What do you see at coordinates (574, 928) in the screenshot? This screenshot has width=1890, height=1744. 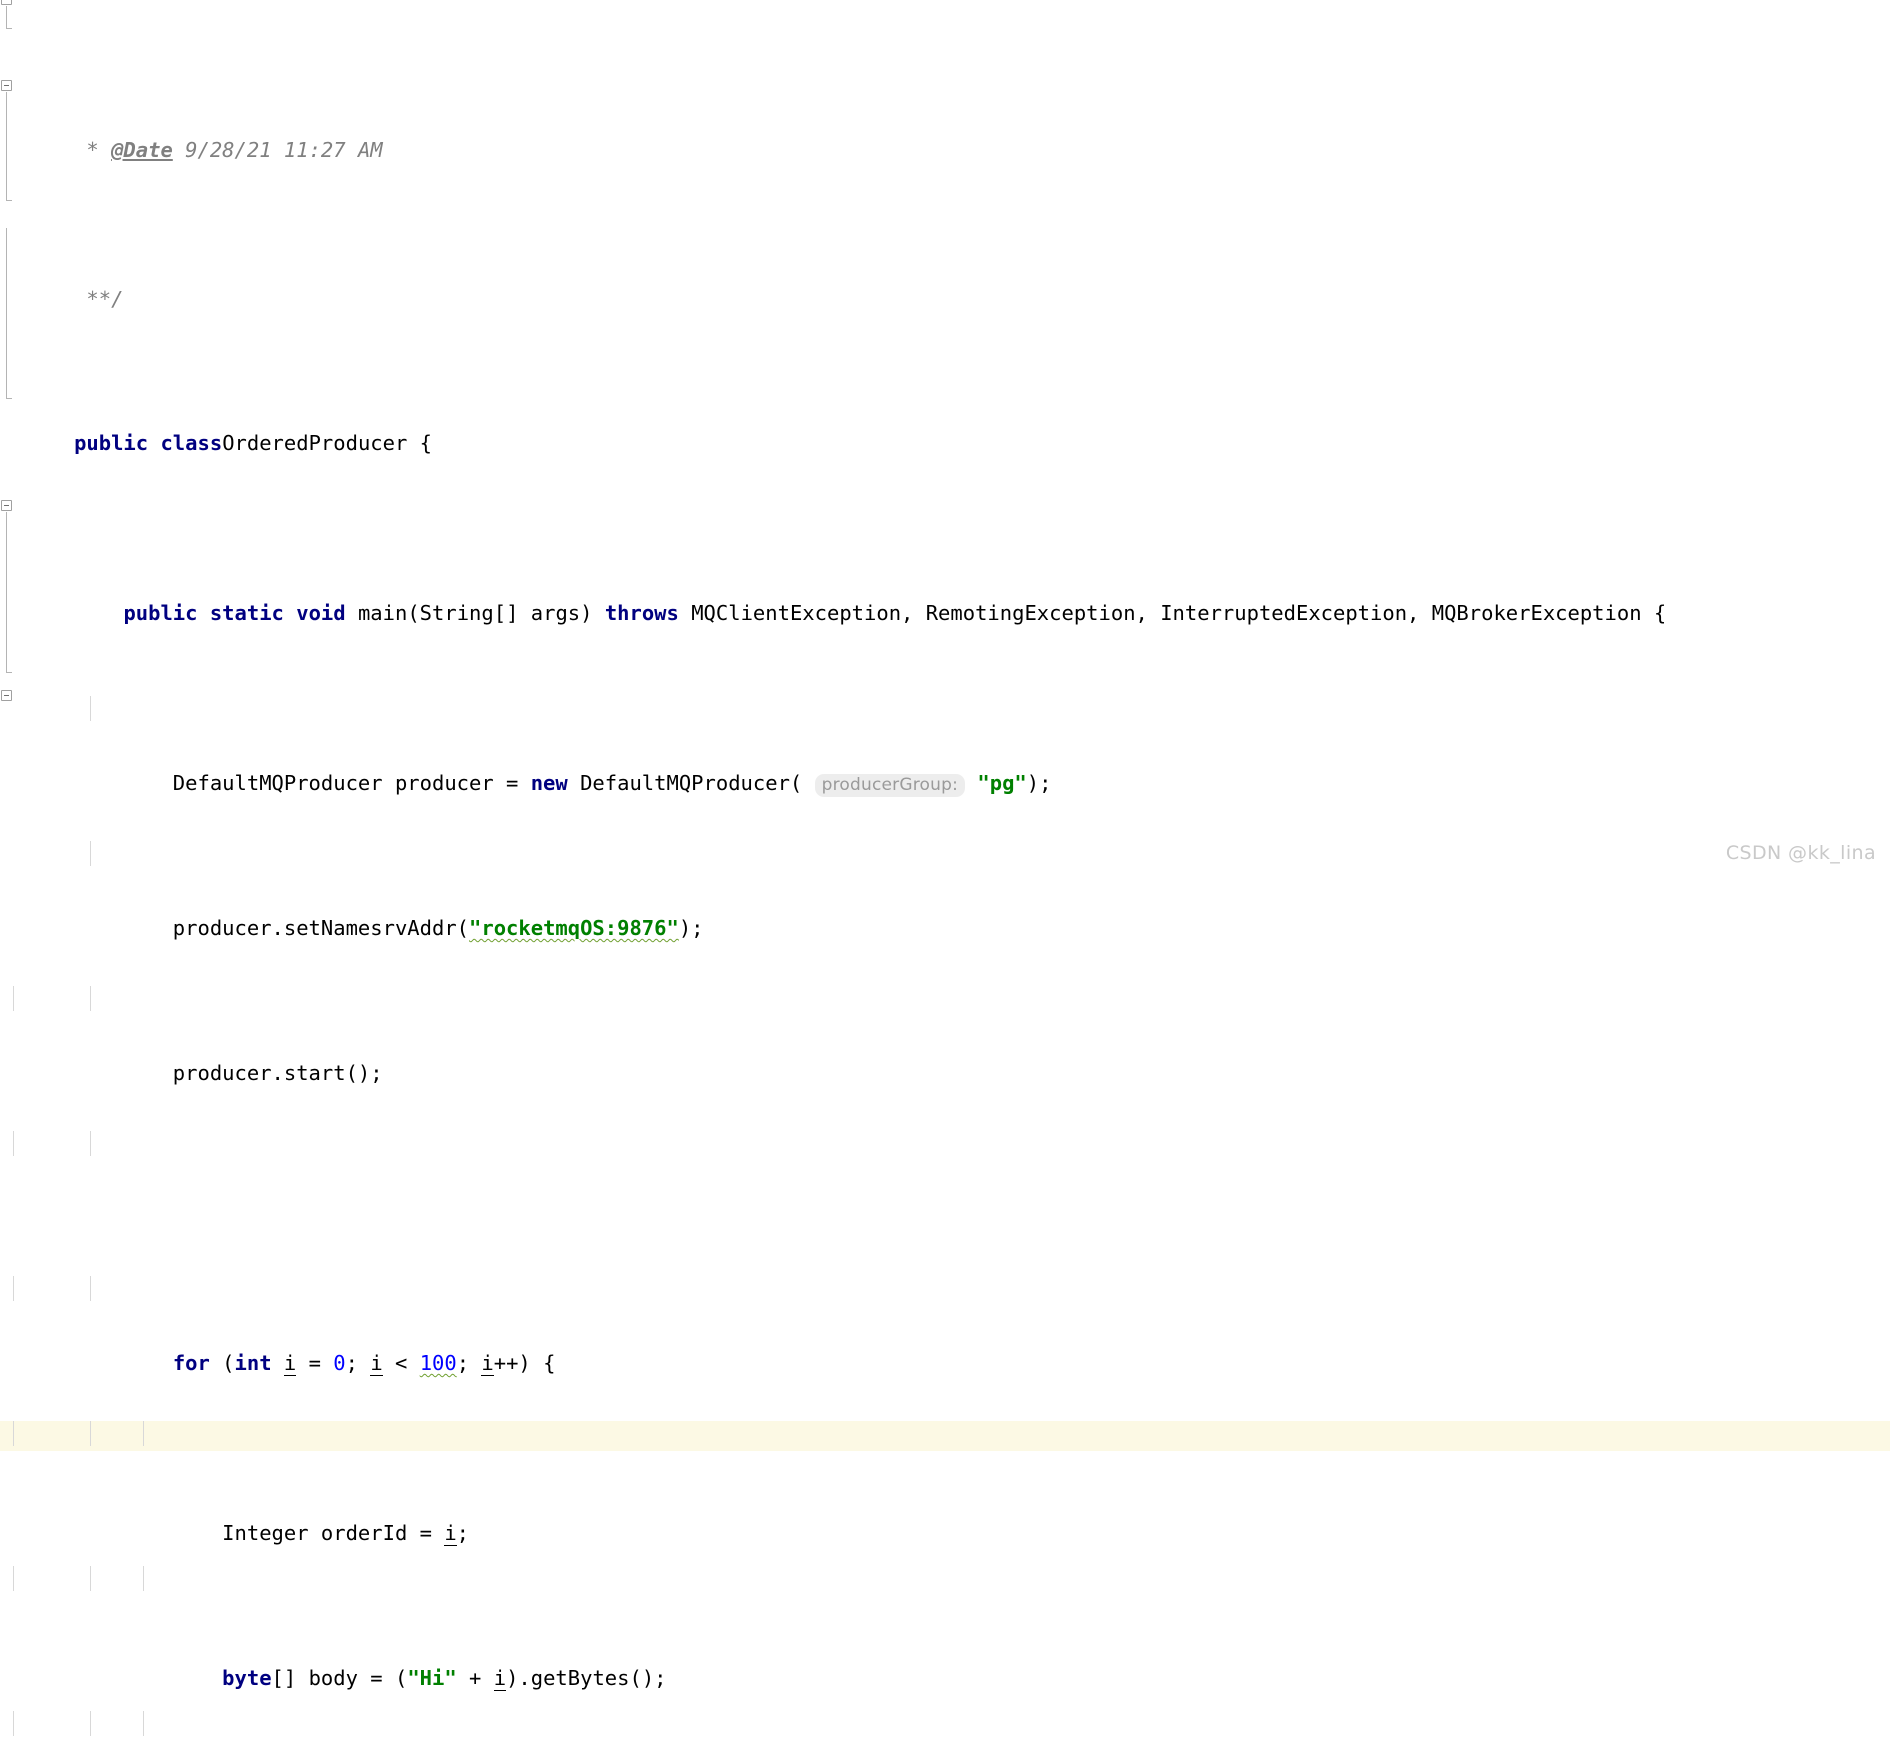 I see `string-literal-namesrv: "rocketmqOS:9876"` at bounding box center [574, 928].